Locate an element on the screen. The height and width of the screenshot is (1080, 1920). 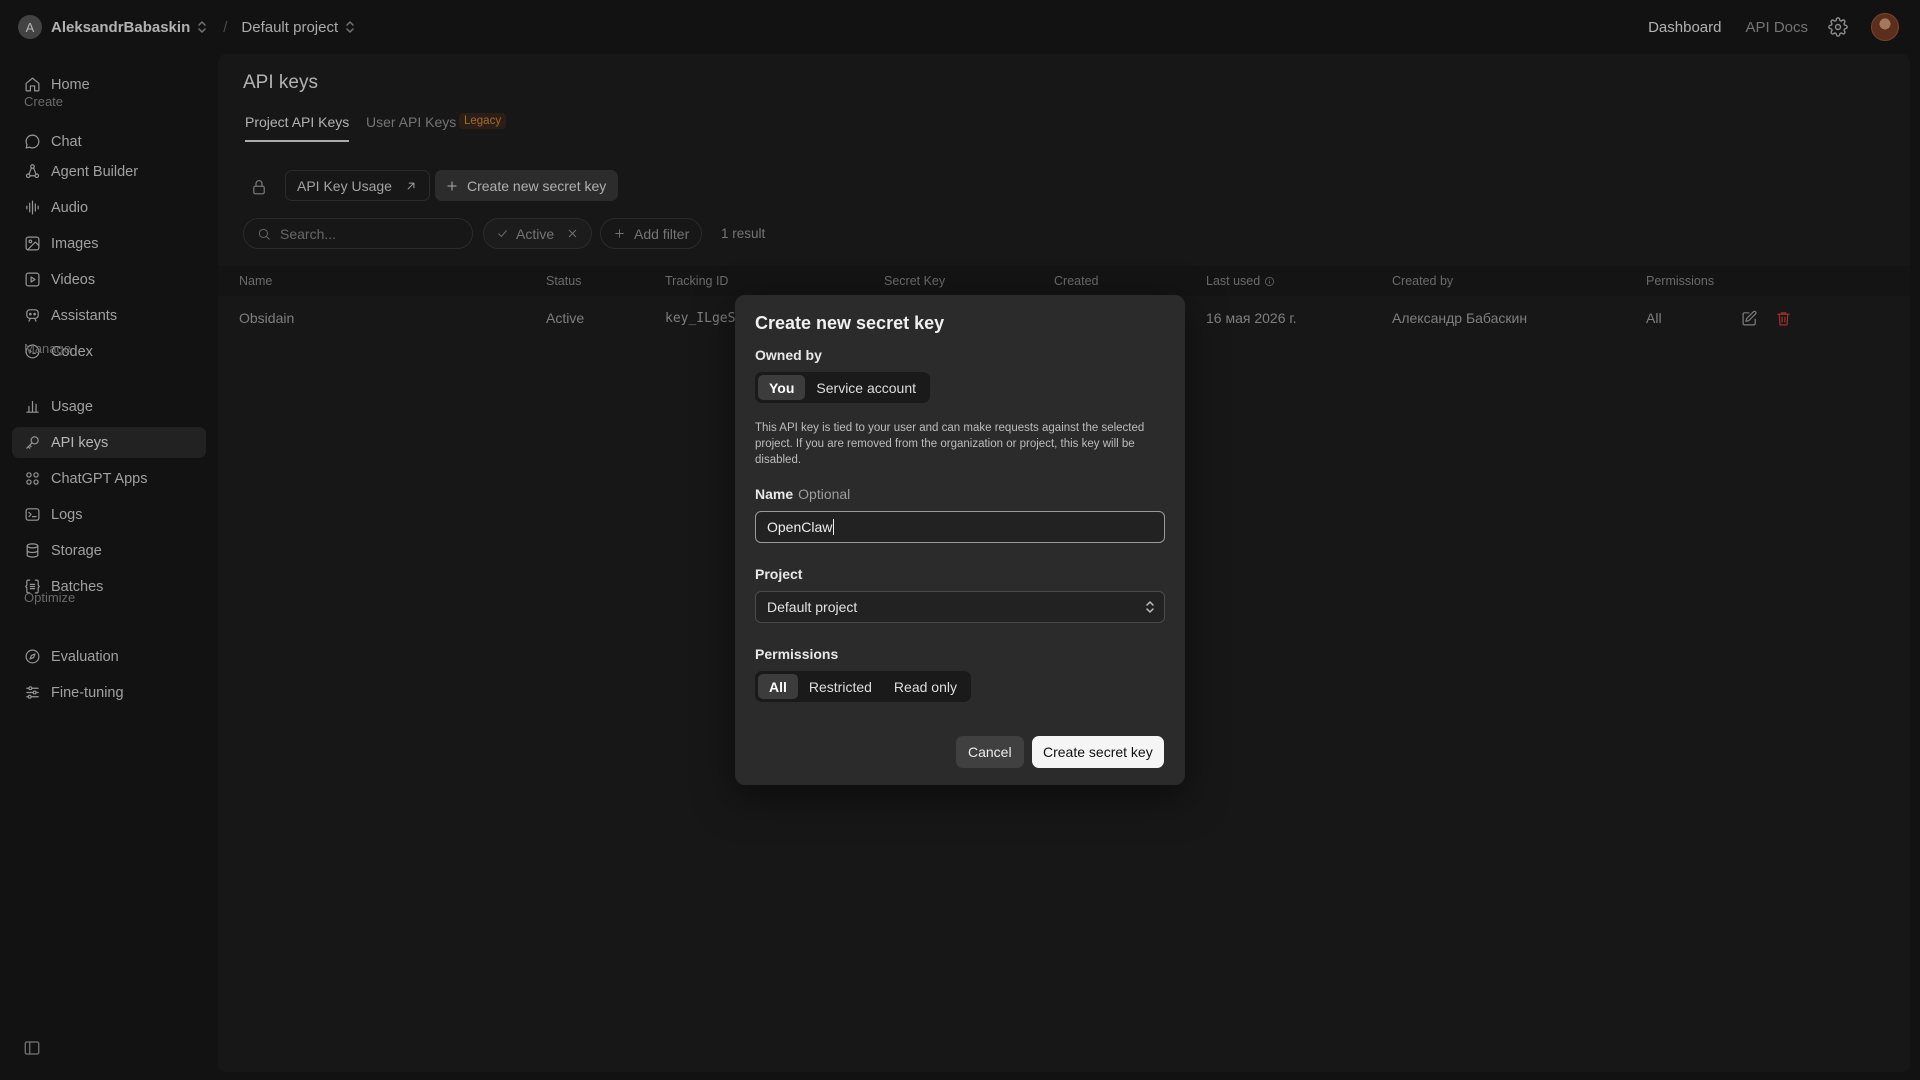
owned-by-label: Owned by is located at coordinates (788, 355).